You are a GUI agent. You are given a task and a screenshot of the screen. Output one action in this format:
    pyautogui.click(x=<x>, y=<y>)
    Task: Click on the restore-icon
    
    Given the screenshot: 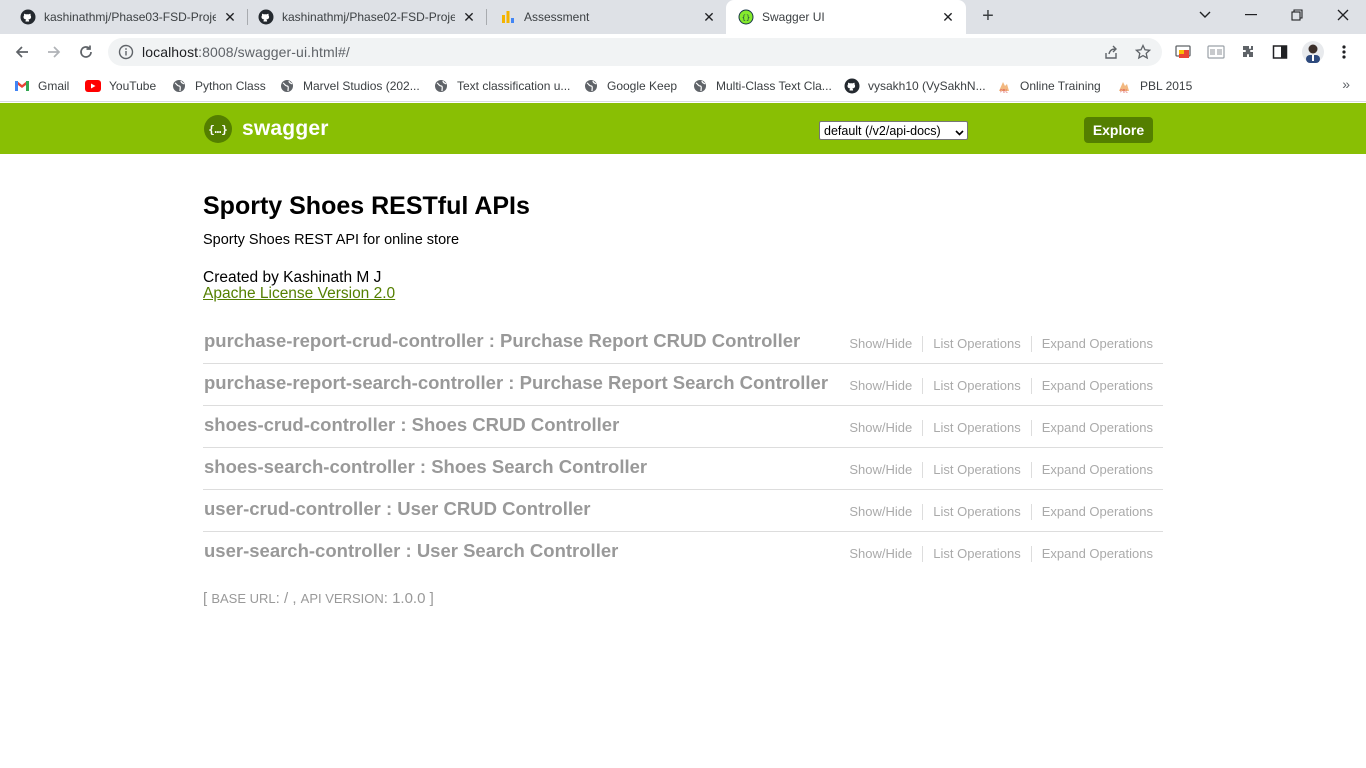 What is the action you would take?
    pyautogui.click(x=1297, y=15)
    